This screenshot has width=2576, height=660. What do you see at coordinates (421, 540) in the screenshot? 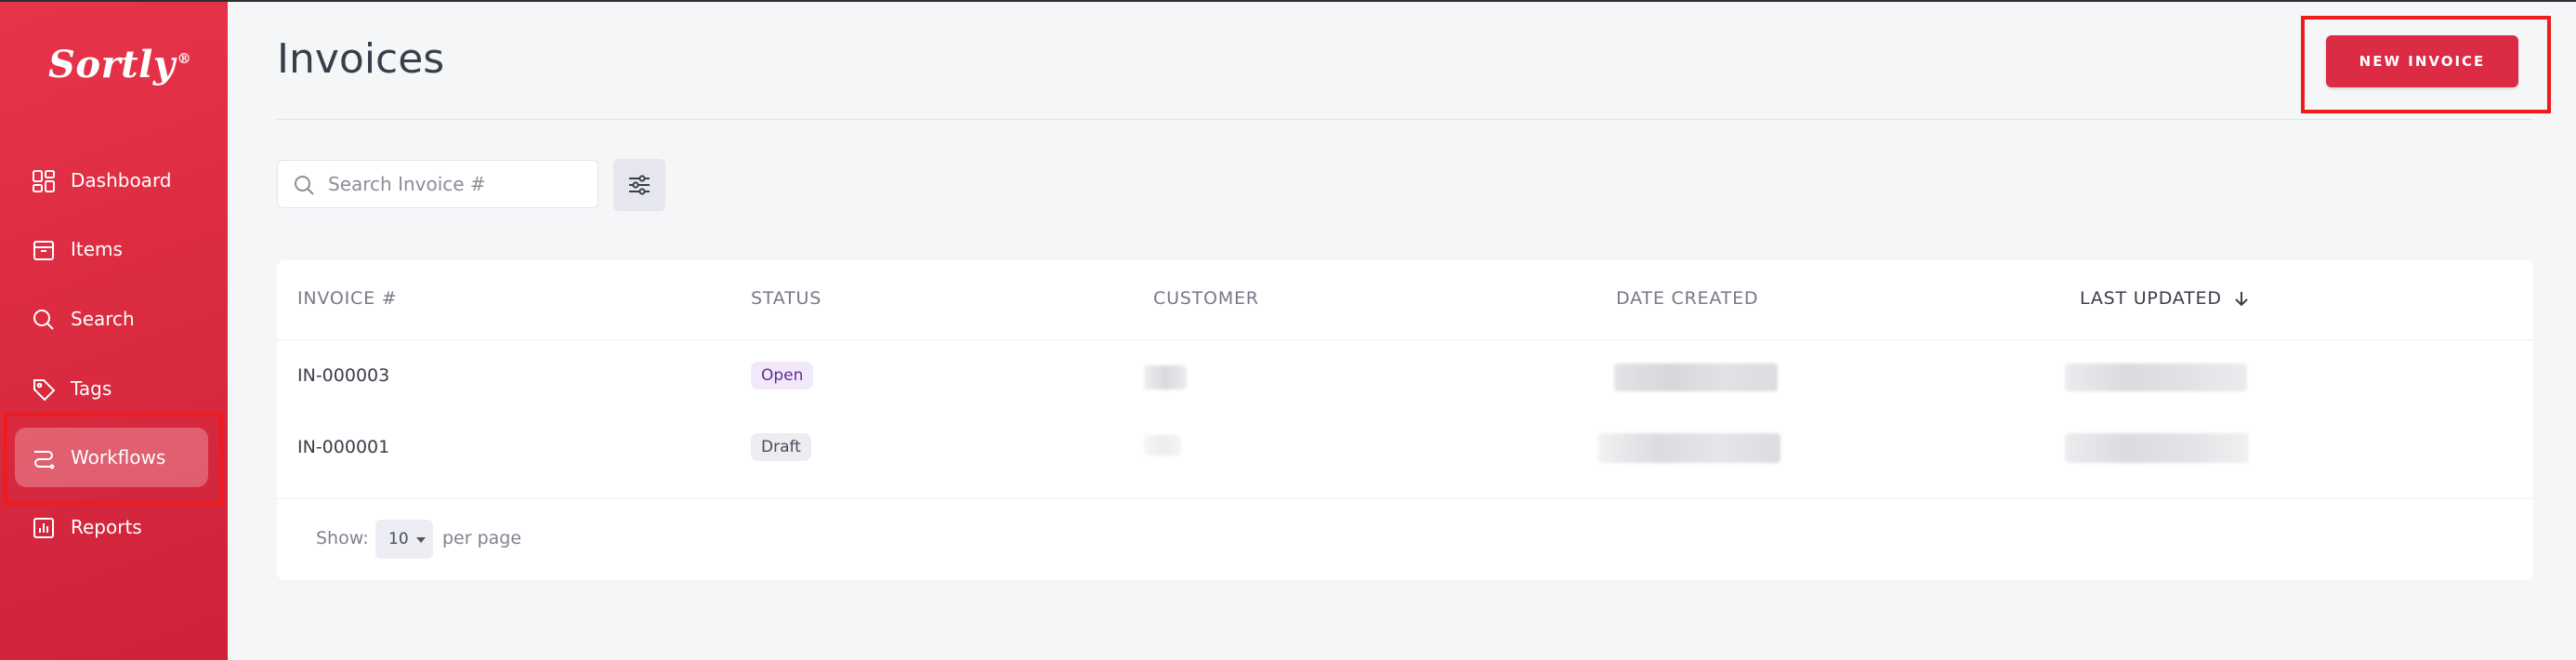
I see `chevron-down-icon` at bounding box center [421, 540].